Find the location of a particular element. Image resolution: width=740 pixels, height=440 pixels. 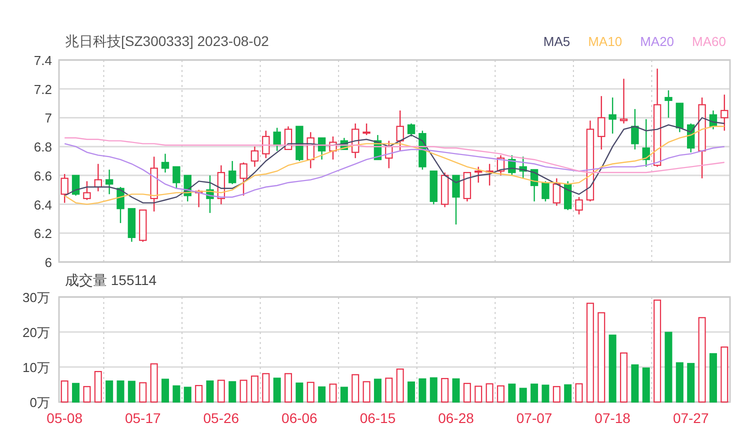

legend-label: MA10 is located at coordinates (605, 41).